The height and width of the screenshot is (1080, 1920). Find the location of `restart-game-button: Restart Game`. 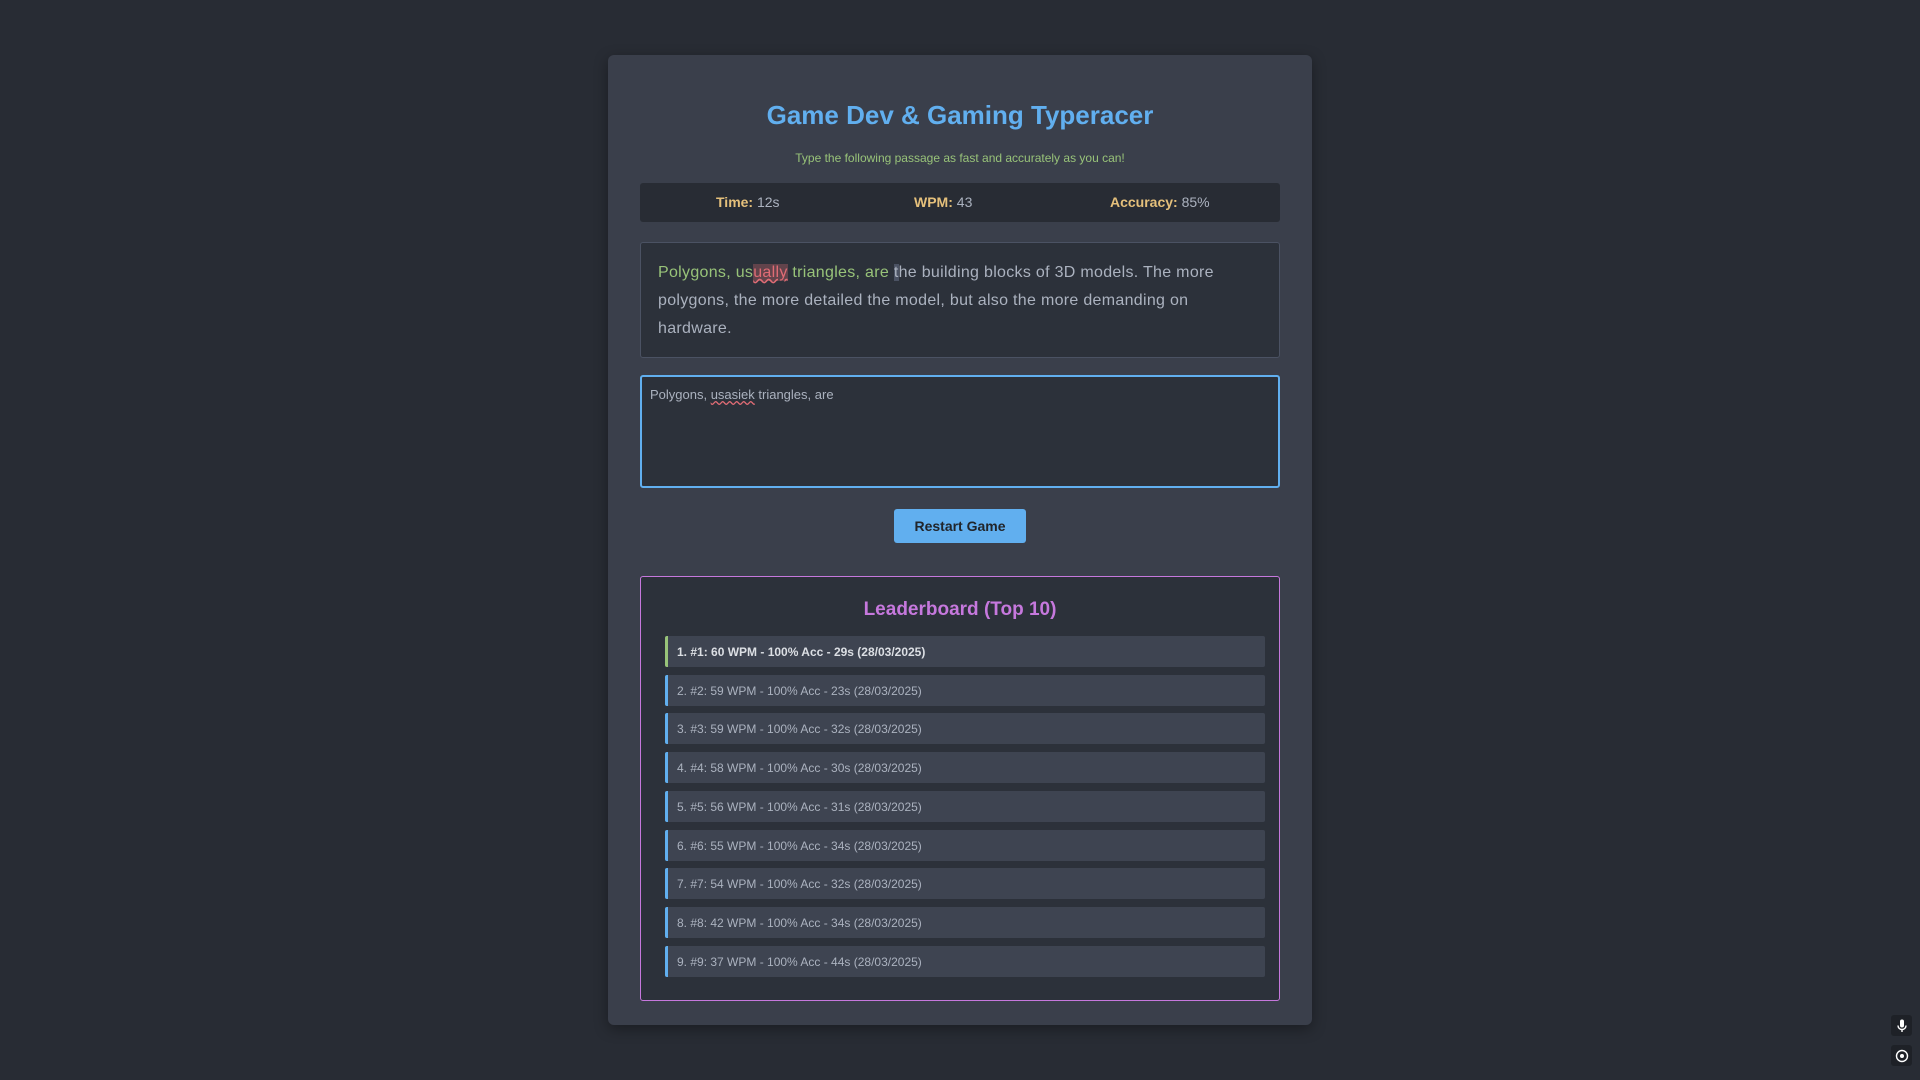

restart-game-button: Restart Game is located at coordinates (960, 526).